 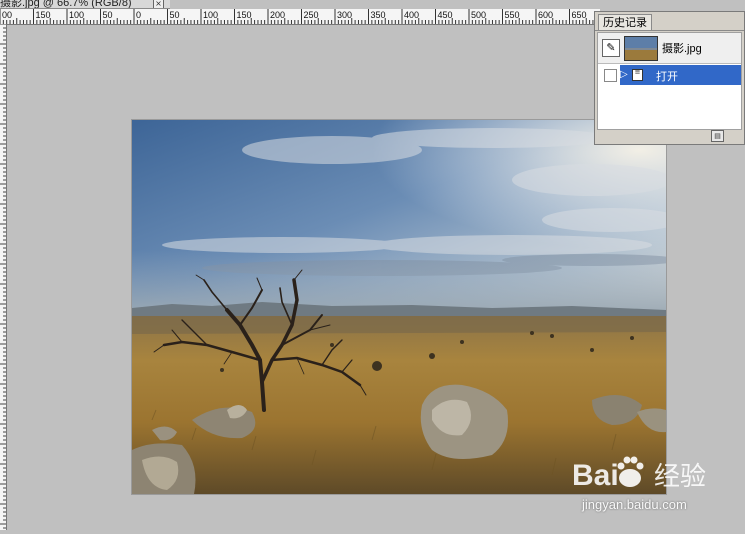 I want to click on history-panel: 历史记录 ✎ 摄影.jpg ▷ ≡ 打开 ▤, so click(x=669, y=78).